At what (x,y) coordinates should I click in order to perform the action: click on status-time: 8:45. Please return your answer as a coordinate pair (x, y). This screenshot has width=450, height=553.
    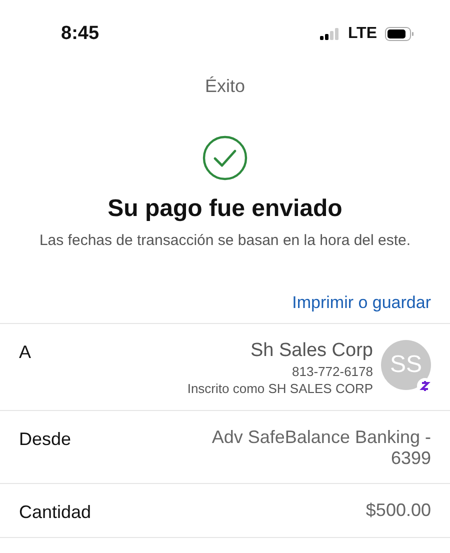
    Looking at the image, I should click on (80, 34).